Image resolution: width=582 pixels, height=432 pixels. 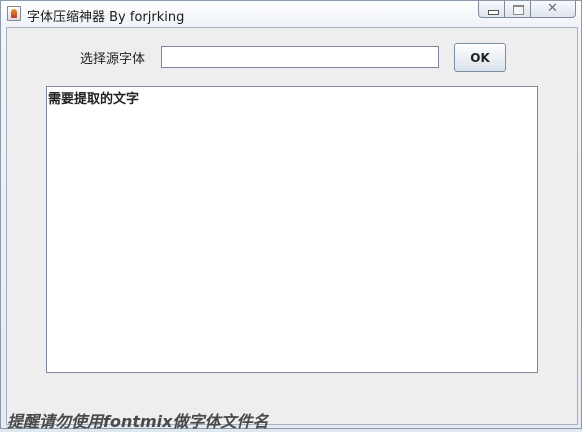 I want to click on source-font-input, so click(x=300, y=57).